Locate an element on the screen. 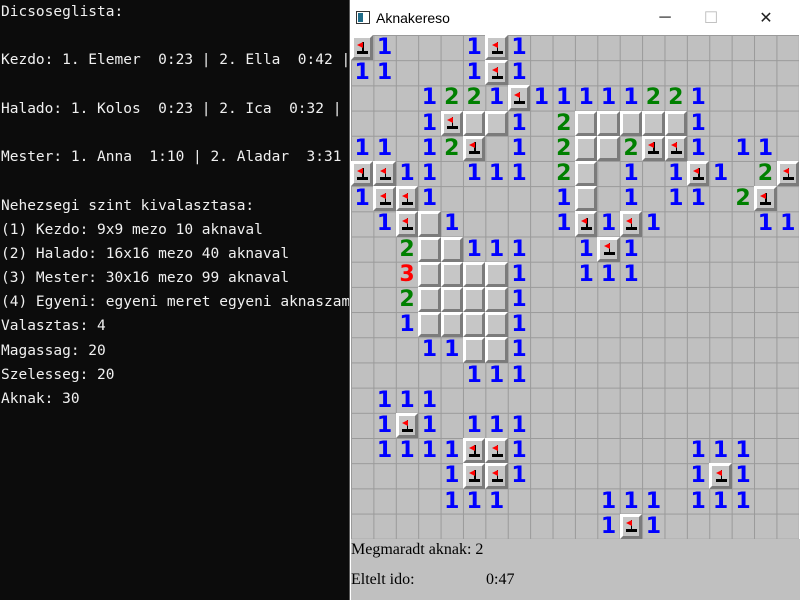 The width and height of the screenshot is (800, 600). minimize-button: ─ is located at coordinates (665, 17).